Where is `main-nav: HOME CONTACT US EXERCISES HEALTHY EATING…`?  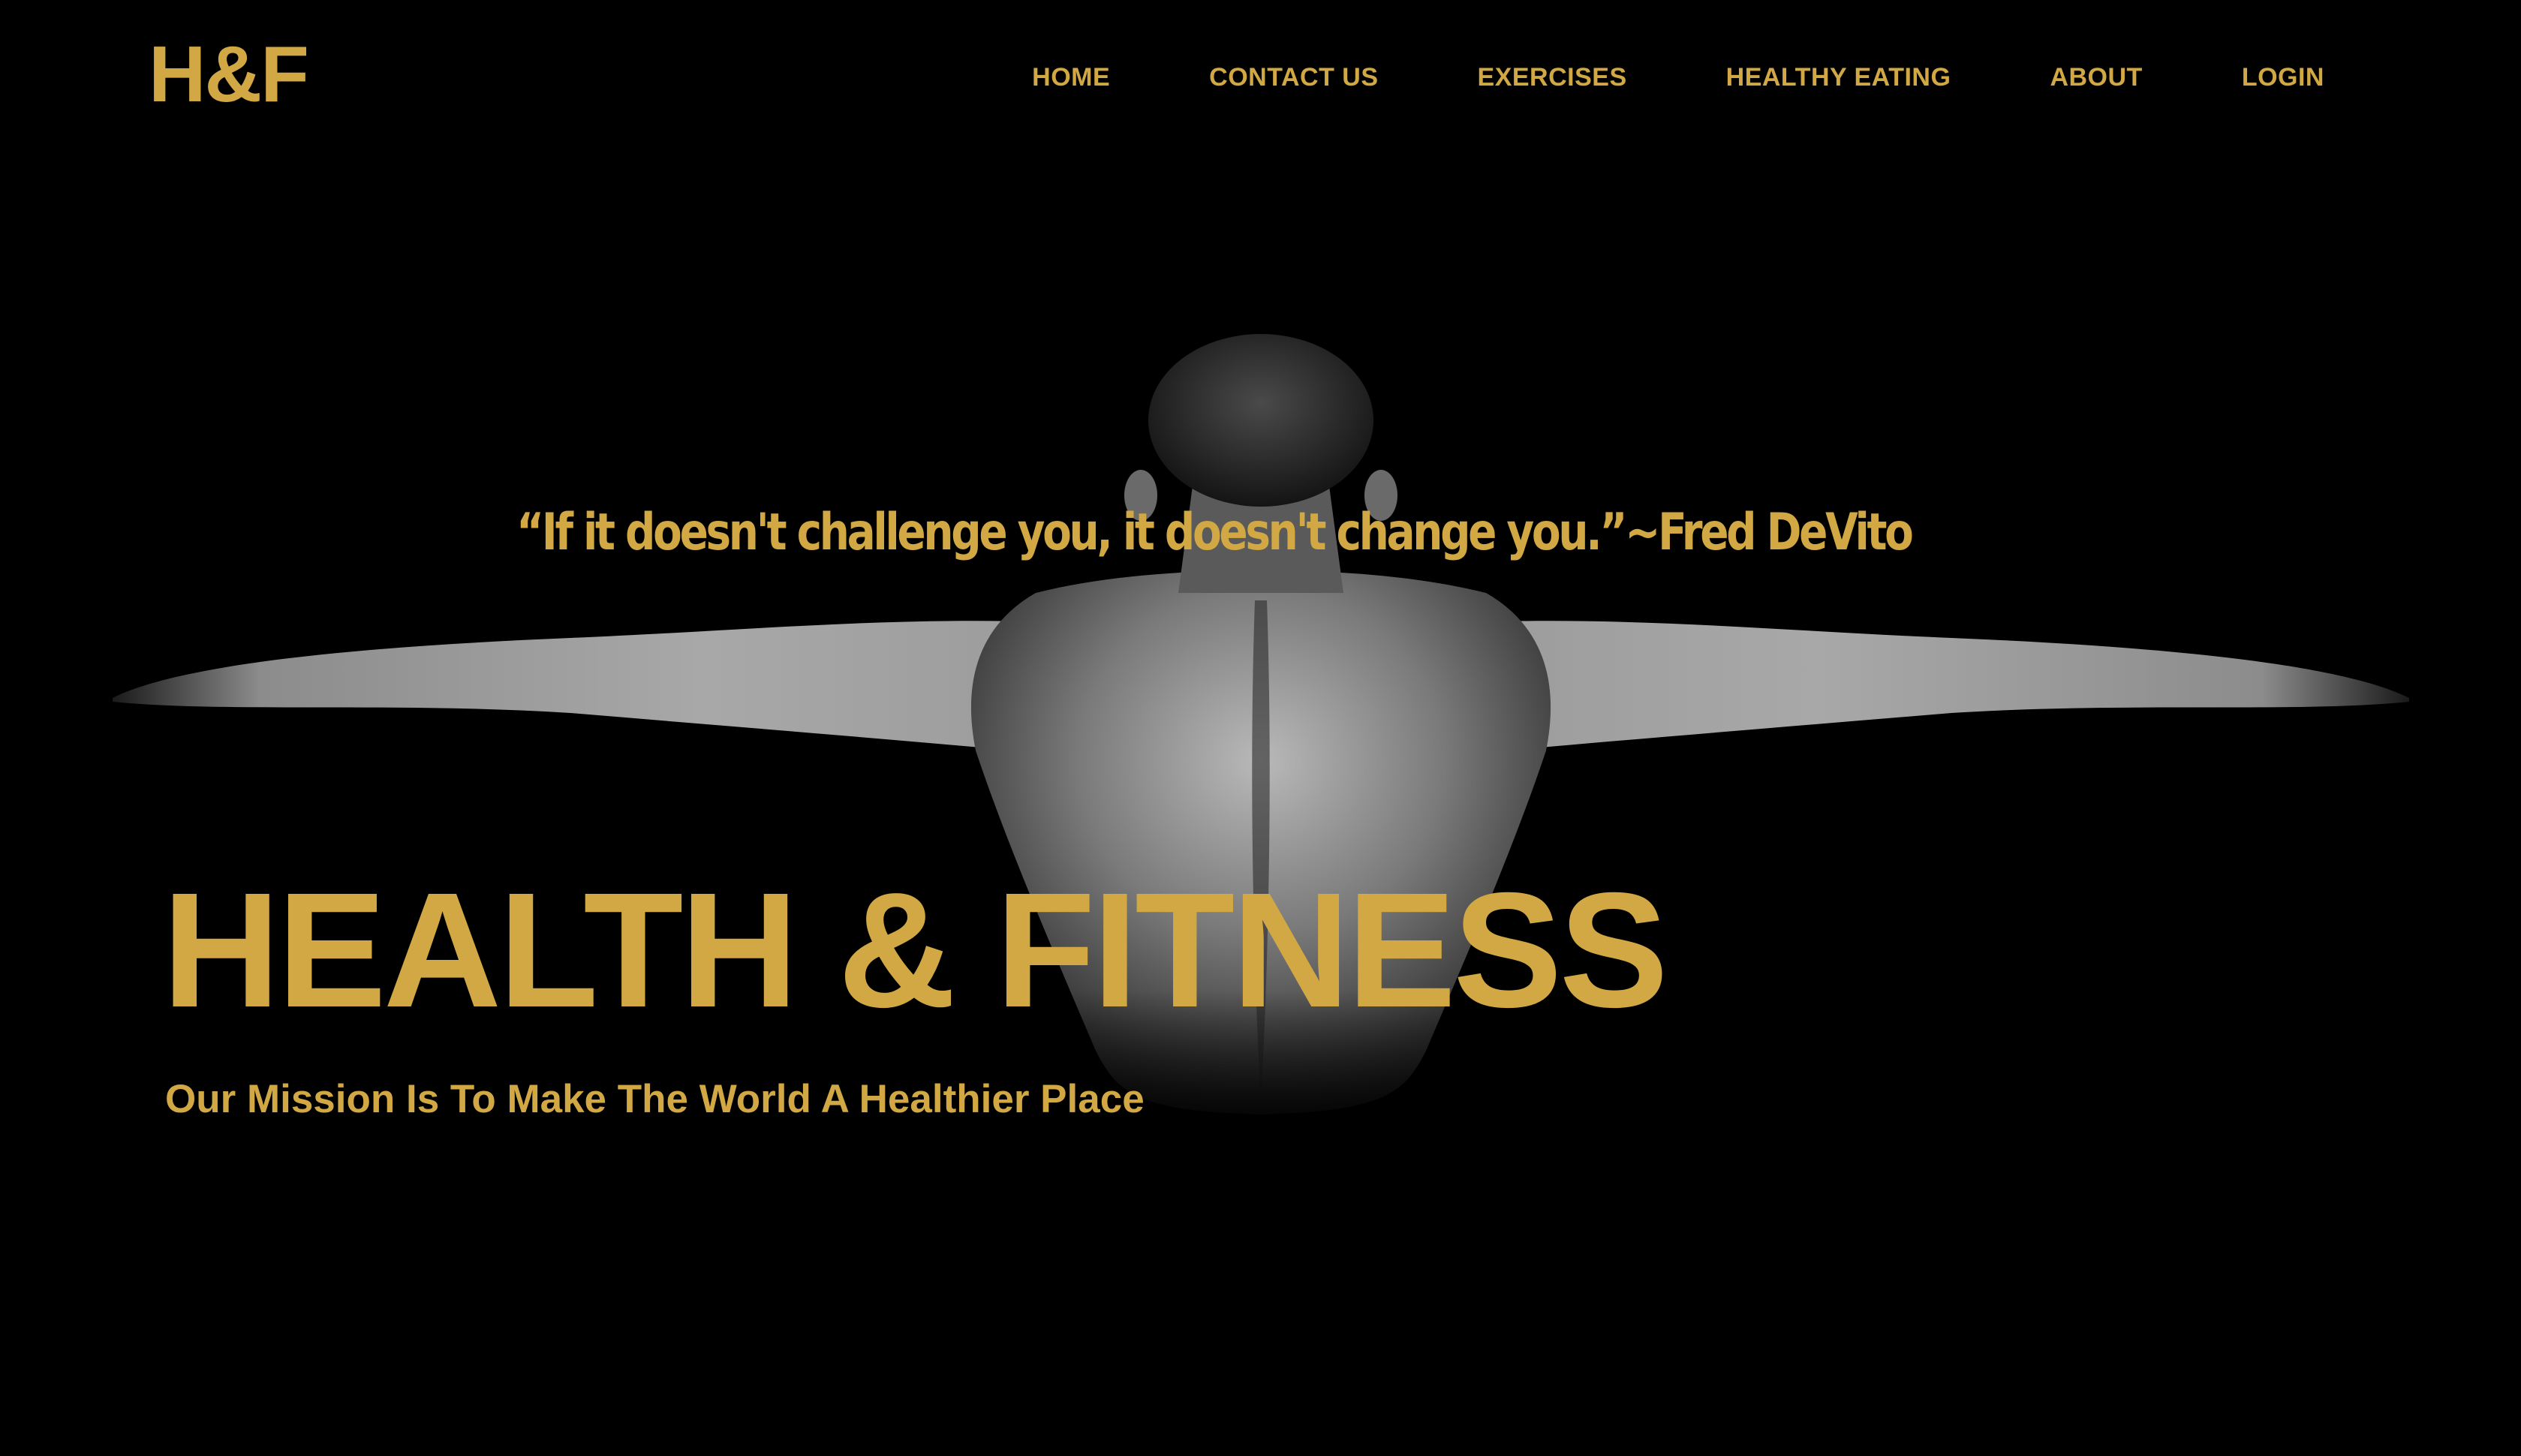
main-nav: HOME CONTACT US EXERCISES HEALTHY EATING… is located at coordinates (1678, 77).